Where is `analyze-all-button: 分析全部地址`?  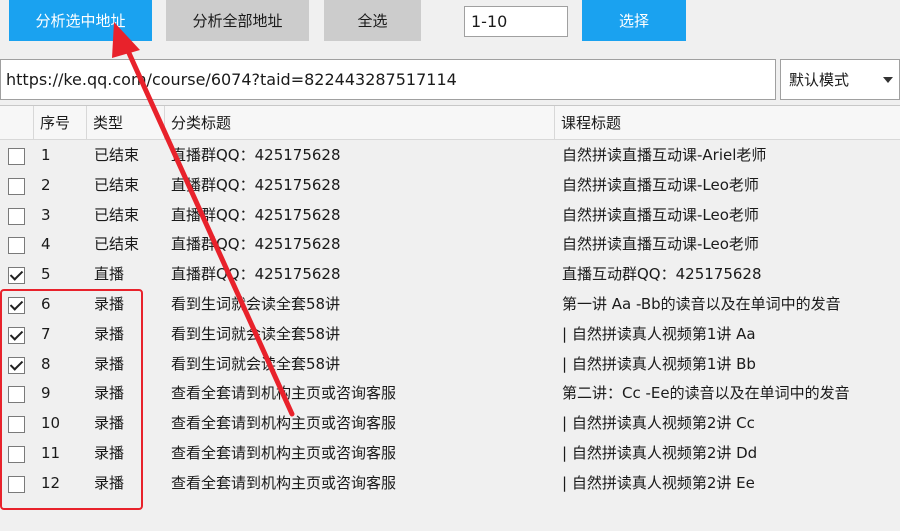
analyze-all-button: 分析全部地址 is located at coordinates (237, 20).